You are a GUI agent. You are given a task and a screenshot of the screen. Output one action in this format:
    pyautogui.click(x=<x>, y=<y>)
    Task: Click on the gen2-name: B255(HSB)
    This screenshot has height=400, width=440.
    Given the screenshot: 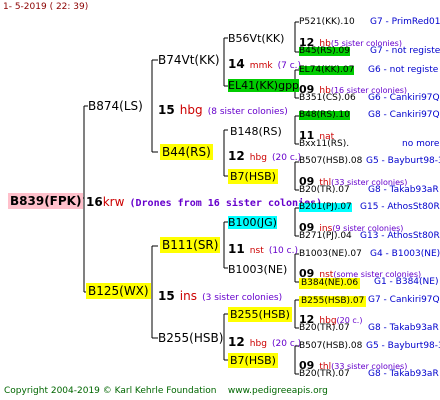 What is the action you would take?
    pyautogui.click(x=190, y=338)
    